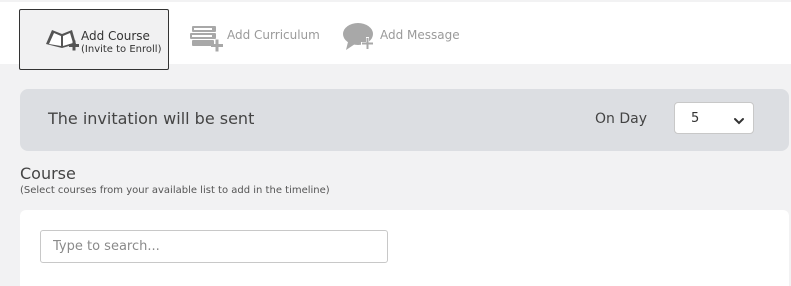 Image resolution: width=791 pixels, height=286 pixels. What do you see at coordinates (714, 118) in the screenshot?
I see `day-select: 5` at bounding box center [714, 118].